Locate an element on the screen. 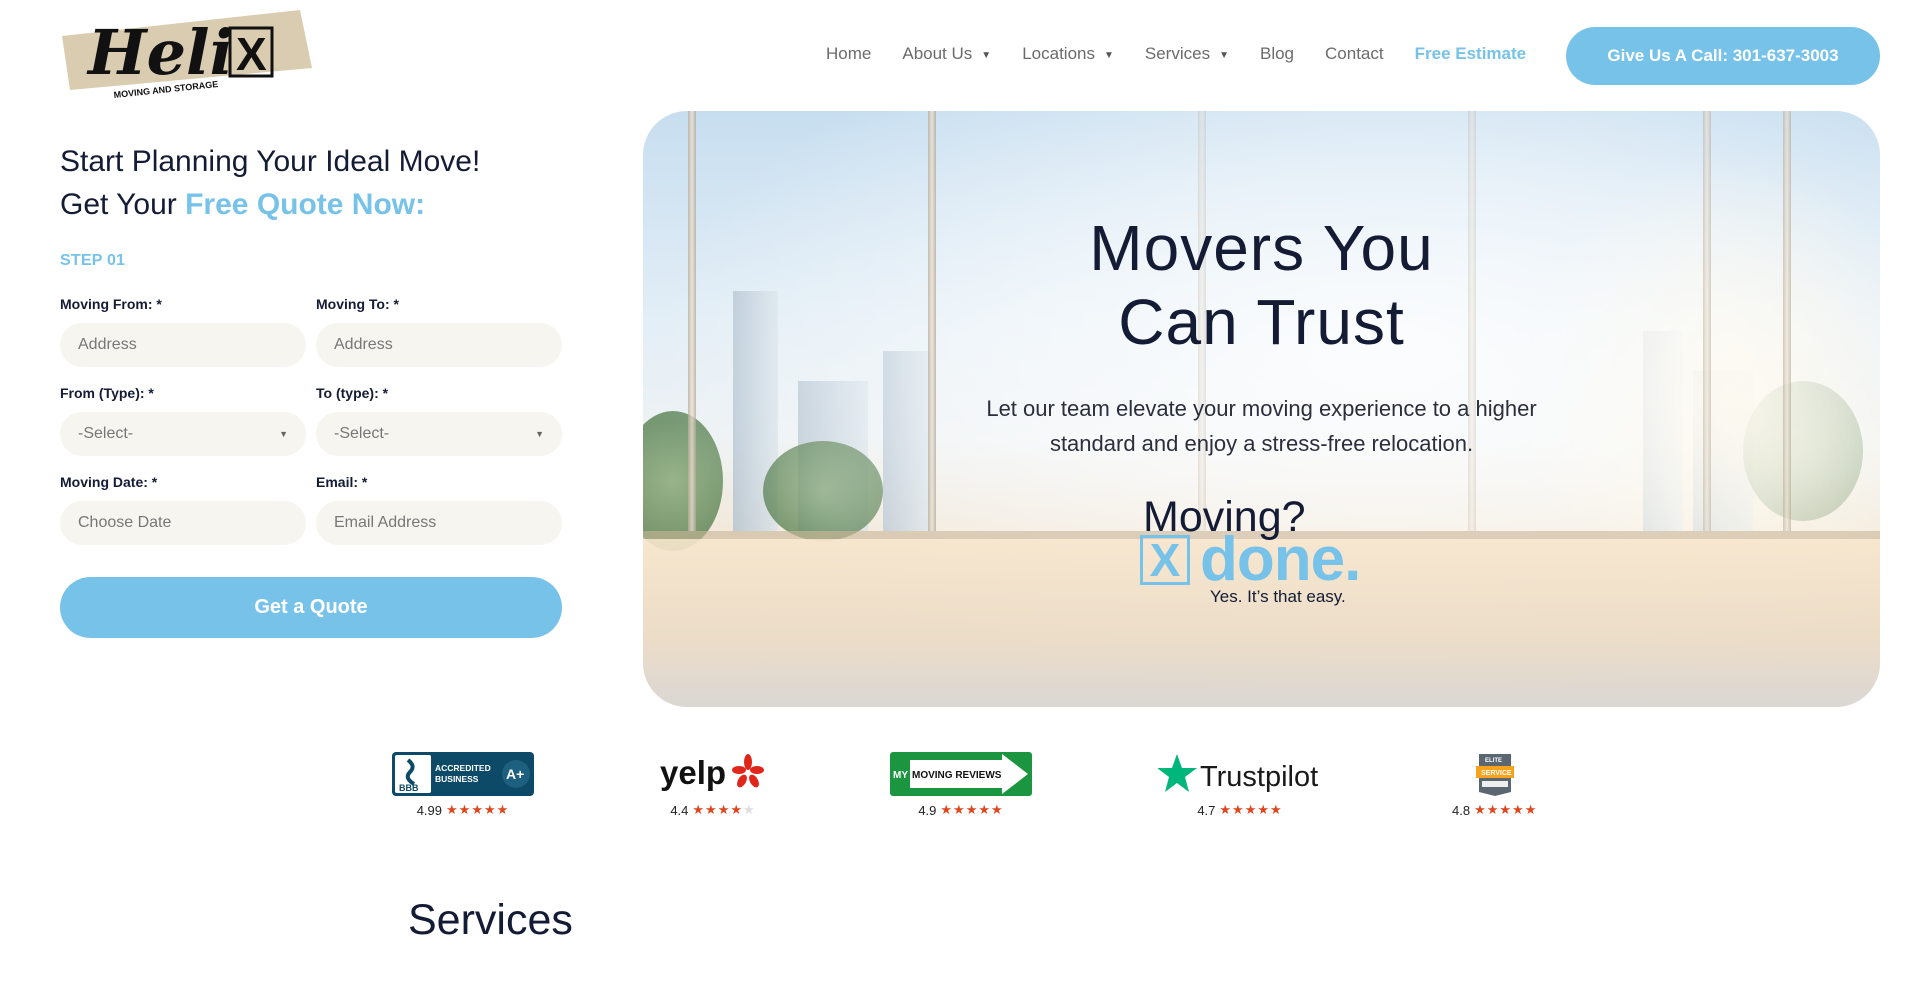 The image size is (1920, 993). moving-from-placeholder: Address is located at coordinates (107, 344).